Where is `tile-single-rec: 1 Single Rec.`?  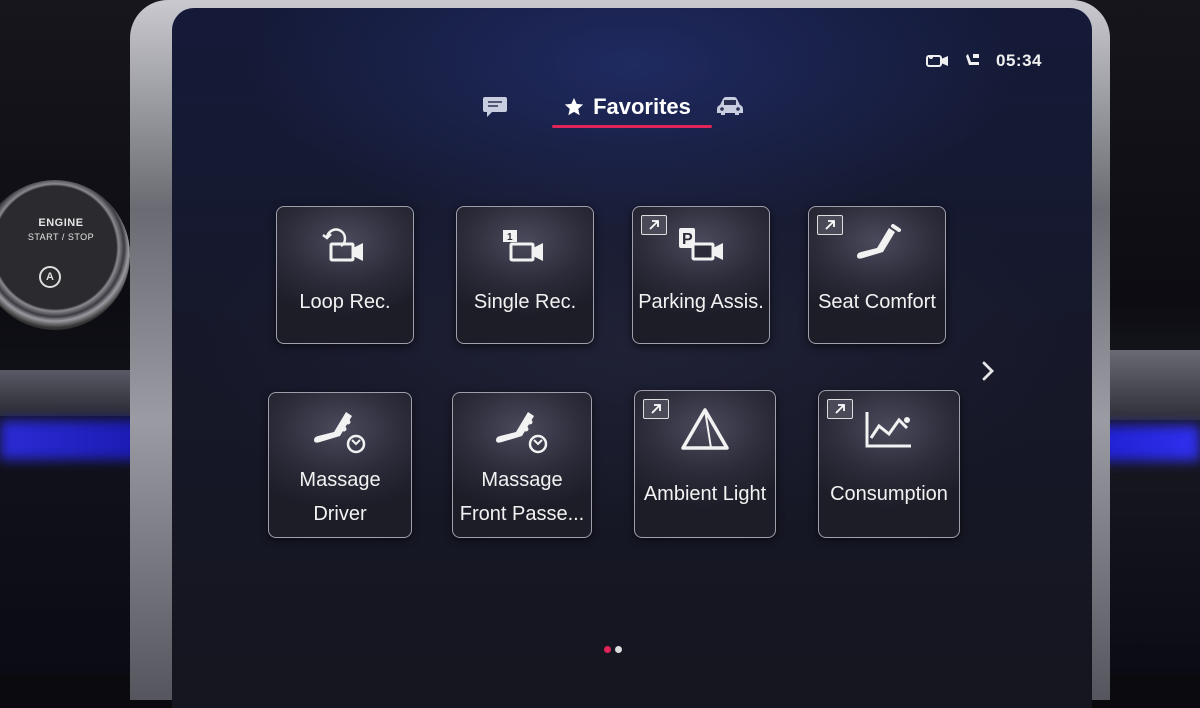 tile-single-rec: 1 Single Rec. is located at coordinates (525, 275).